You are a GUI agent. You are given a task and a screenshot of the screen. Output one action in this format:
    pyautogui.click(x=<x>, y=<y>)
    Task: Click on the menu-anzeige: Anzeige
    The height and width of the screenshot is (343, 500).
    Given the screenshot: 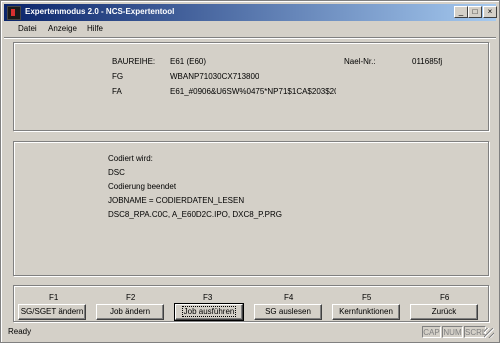 What is the action you would take?
    pyautogui.click(x=62, y=28)
    